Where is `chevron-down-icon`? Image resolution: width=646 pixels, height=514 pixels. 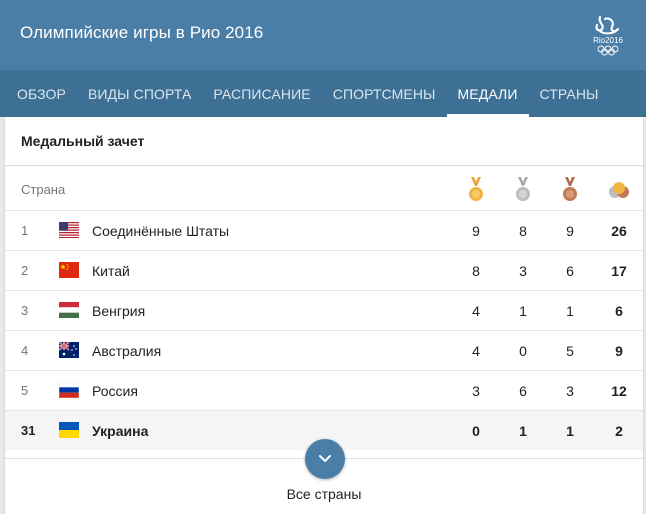 chevron-down-icon is located at coordinates (325, 458).